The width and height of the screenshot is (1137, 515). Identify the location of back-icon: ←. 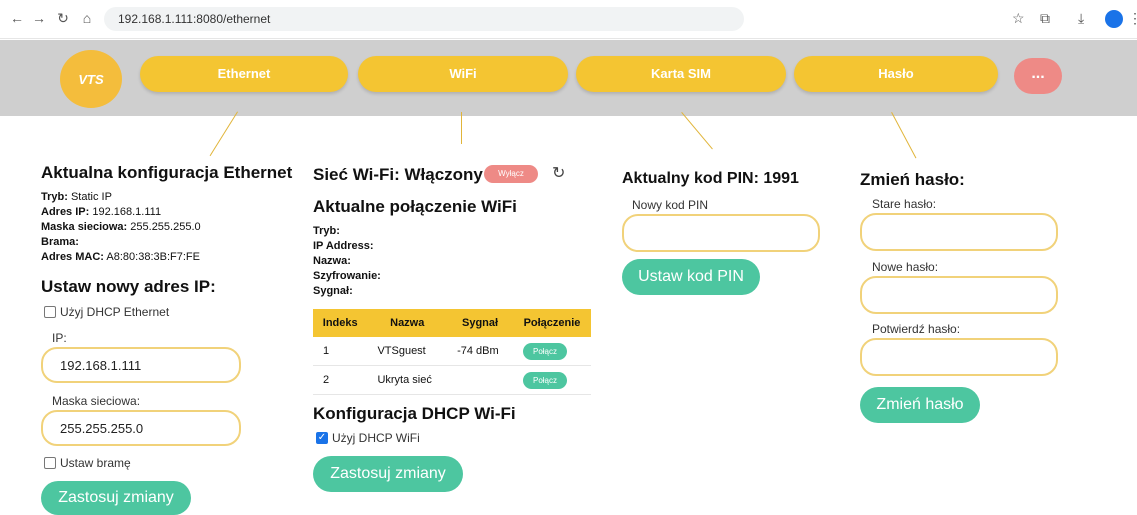
(17, 18).